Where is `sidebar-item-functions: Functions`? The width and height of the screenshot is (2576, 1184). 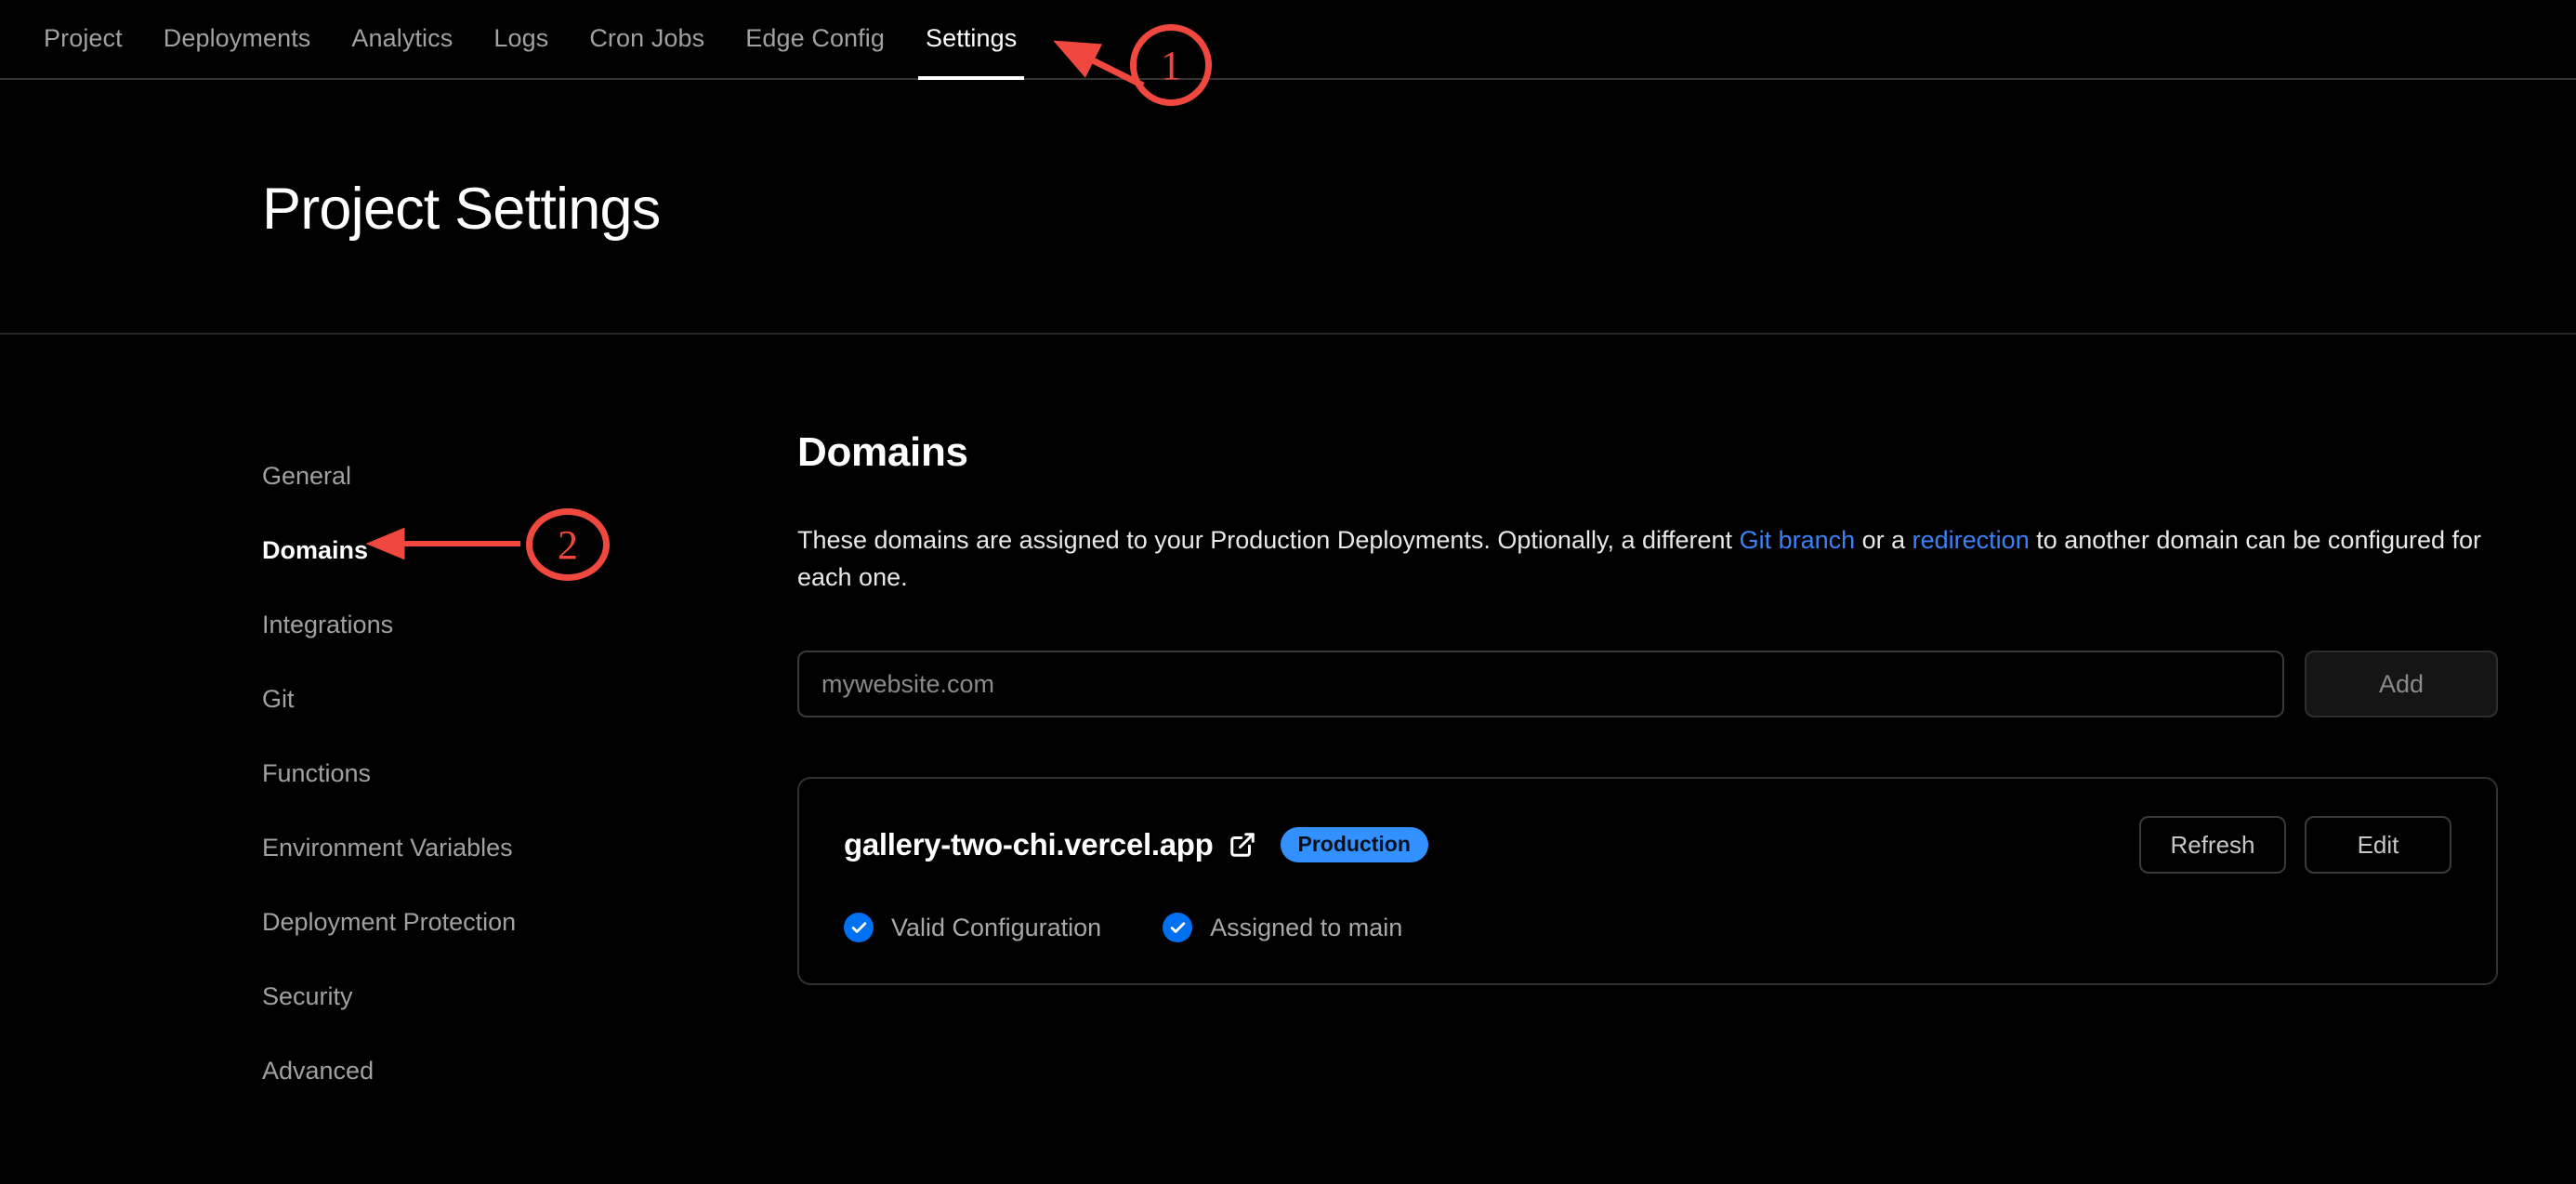
sidebar-item-functions: Functions is located at coordinates (503, 773).